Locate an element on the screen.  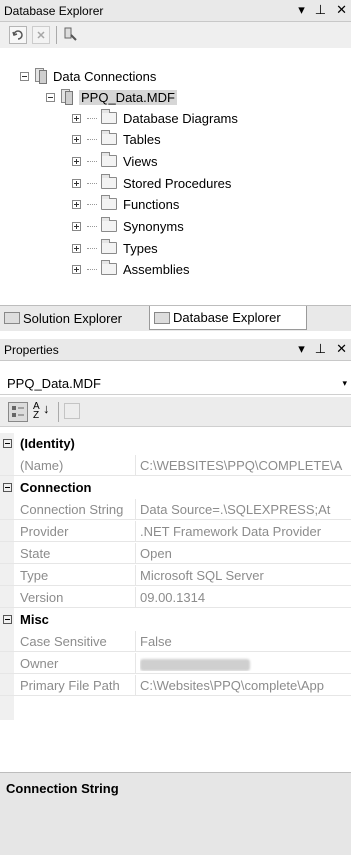
property-name: Case Sensitive is located at coordinates (63, 641).